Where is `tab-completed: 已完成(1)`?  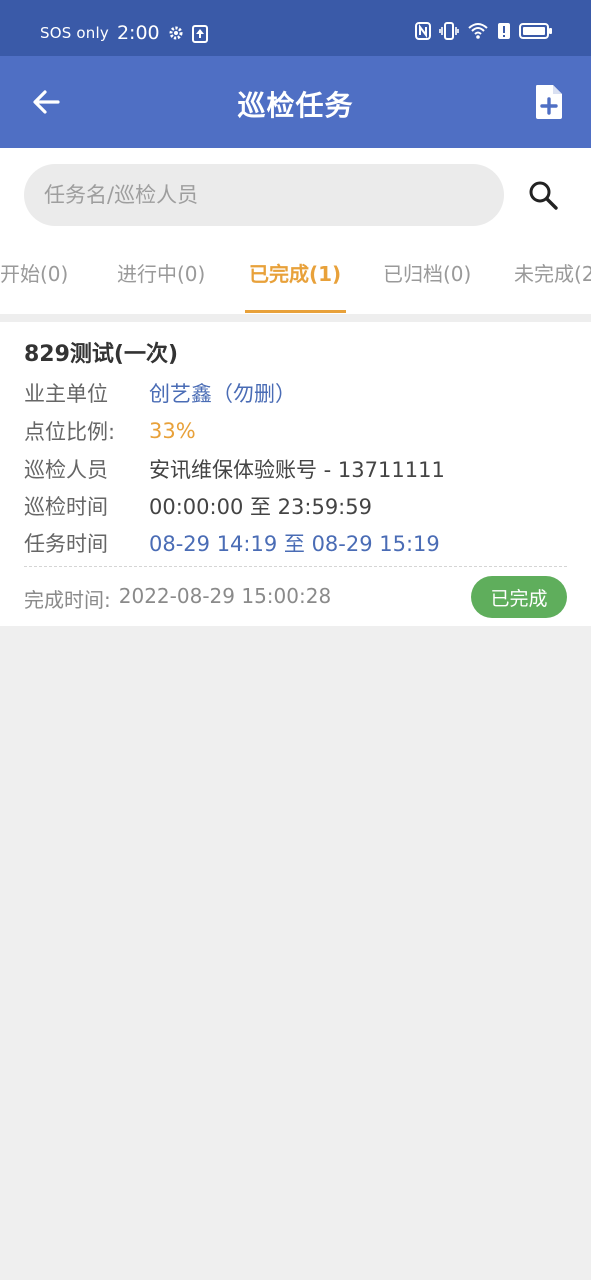
tab-completed: 已完成(1) is located at coordinates (295, 272).